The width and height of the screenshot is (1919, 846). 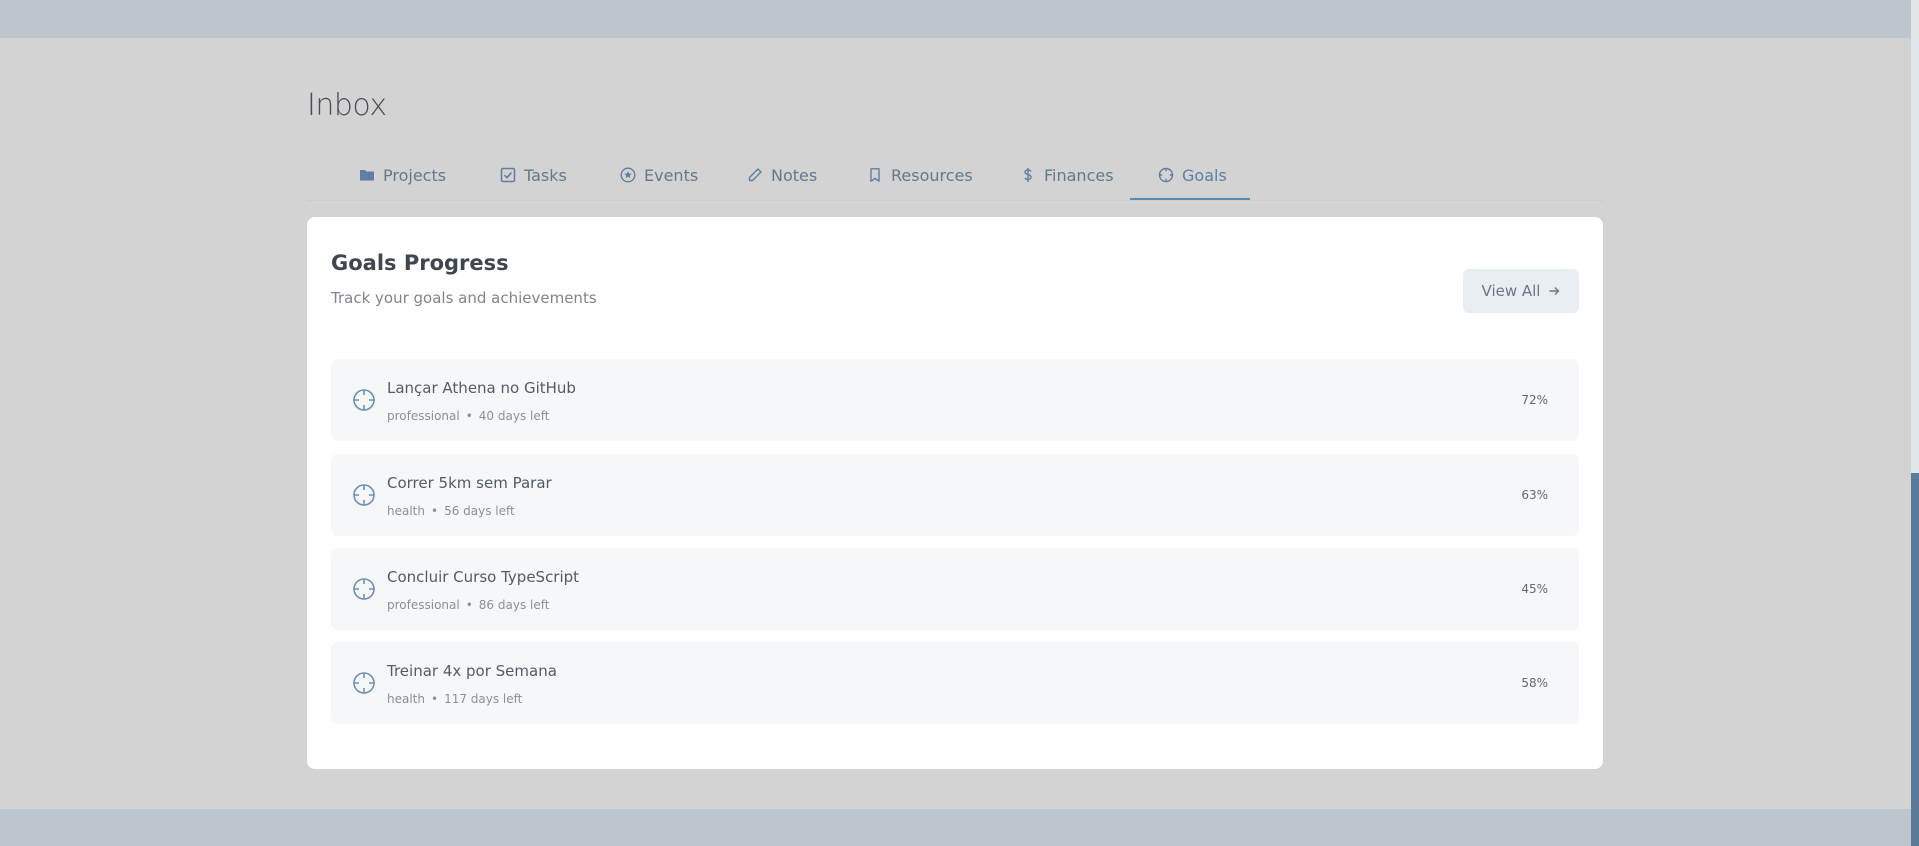 I want to click on tab-tasks: Tasks, so click(x=533, y=175).